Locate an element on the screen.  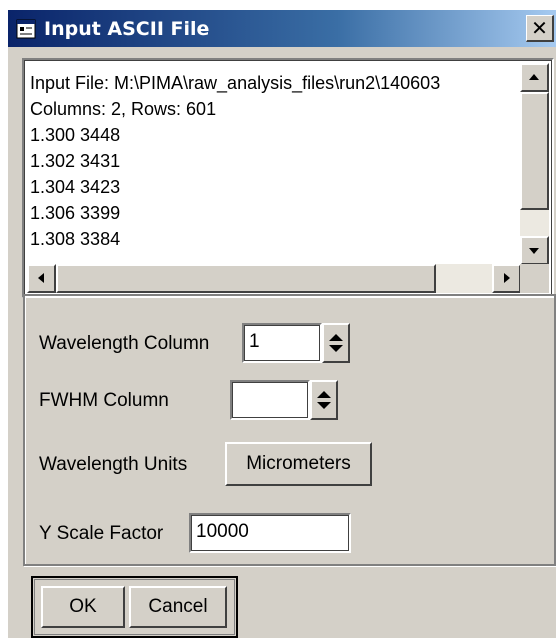
scroll-left-button is located at coordinates (41, 278).